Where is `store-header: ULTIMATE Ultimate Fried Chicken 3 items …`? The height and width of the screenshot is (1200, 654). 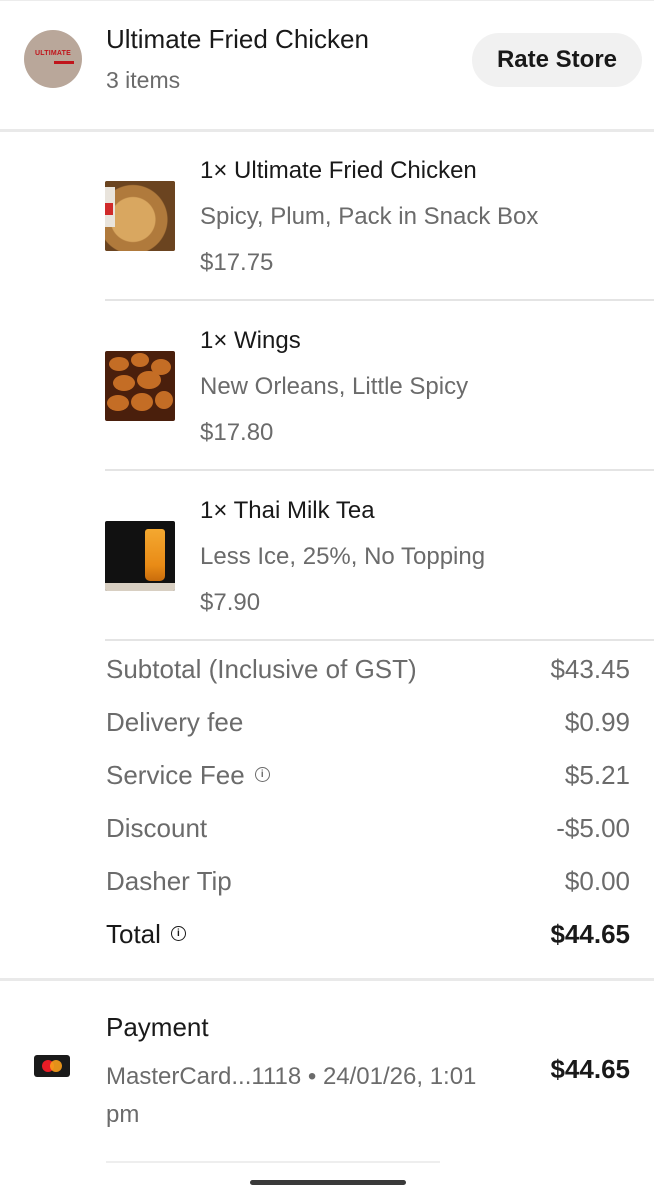 store-header: ULTIMATE Ultimate Fried Chicken 3 items … is located at coordinates (327, 65).